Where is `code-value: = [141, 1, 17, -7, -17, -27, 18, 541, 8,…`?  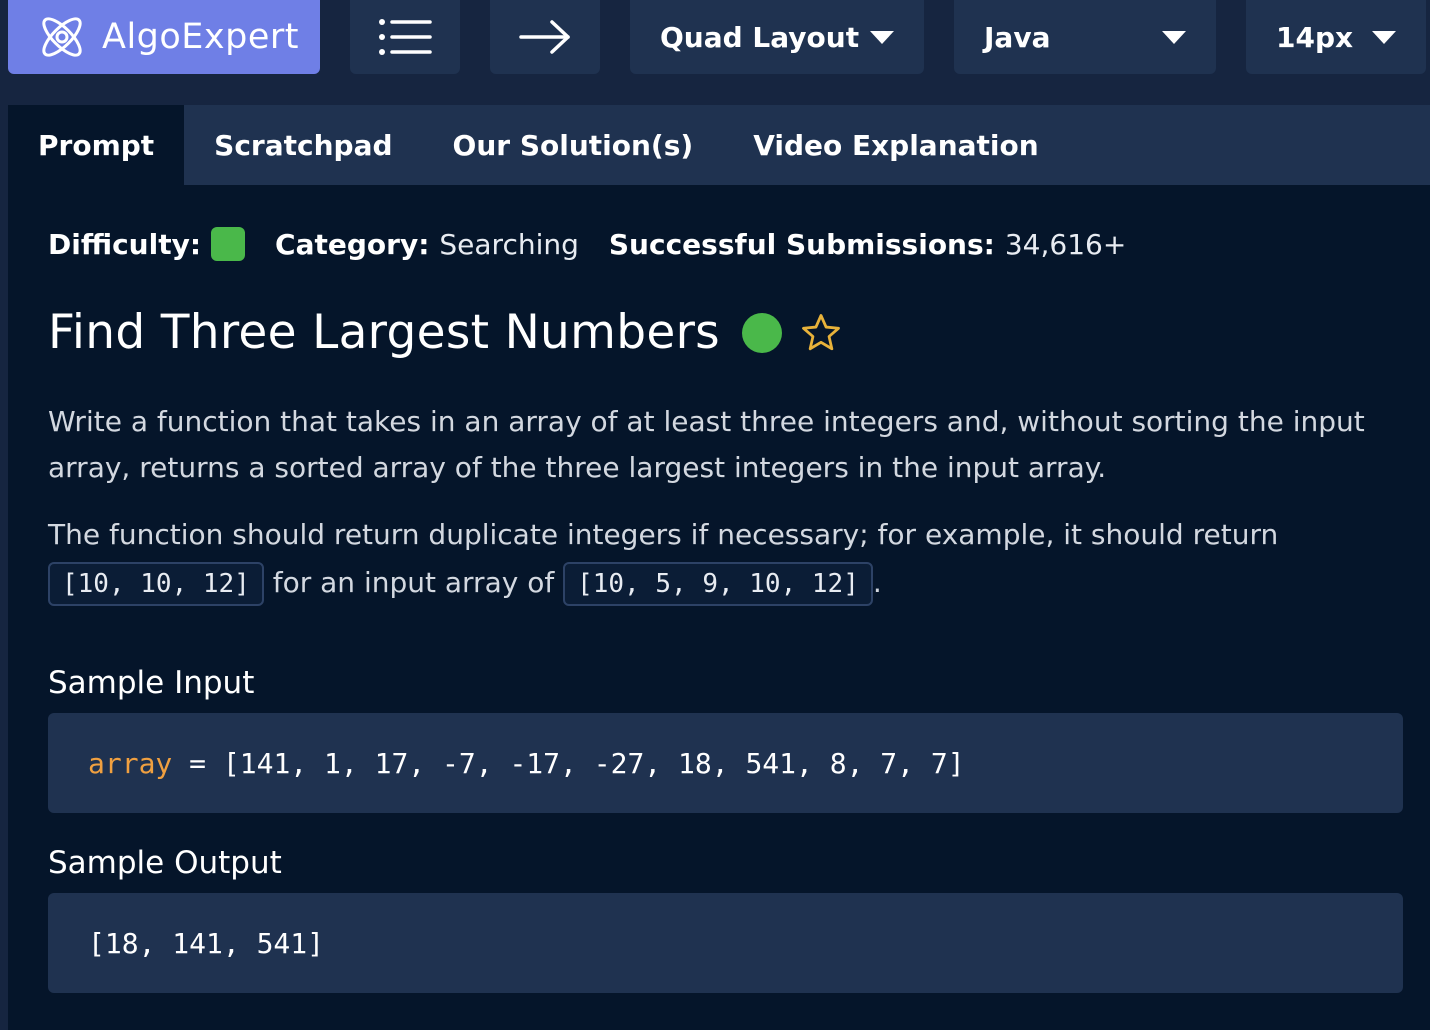
code-value: = [141, 1, 17, -7, -17, -27, 18, 541, 8,… is located at coordinates (568, 763).